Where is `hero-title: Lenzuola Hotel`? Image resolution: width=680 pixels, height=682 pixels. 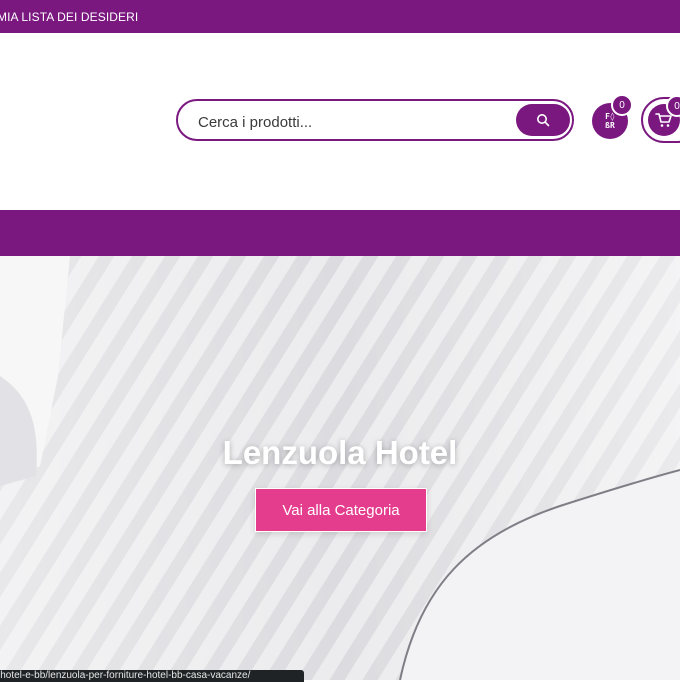 hero-title: Lenzuola Hotel is located at coordinates (340, 452).